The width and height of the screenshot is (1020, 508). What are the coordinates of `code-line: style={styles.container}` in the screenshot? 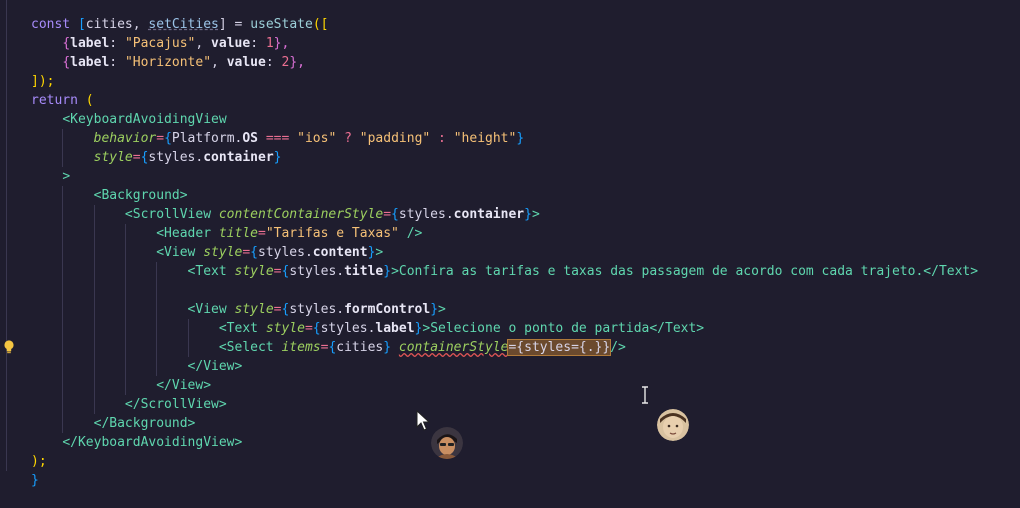 It's located at (156, 157).